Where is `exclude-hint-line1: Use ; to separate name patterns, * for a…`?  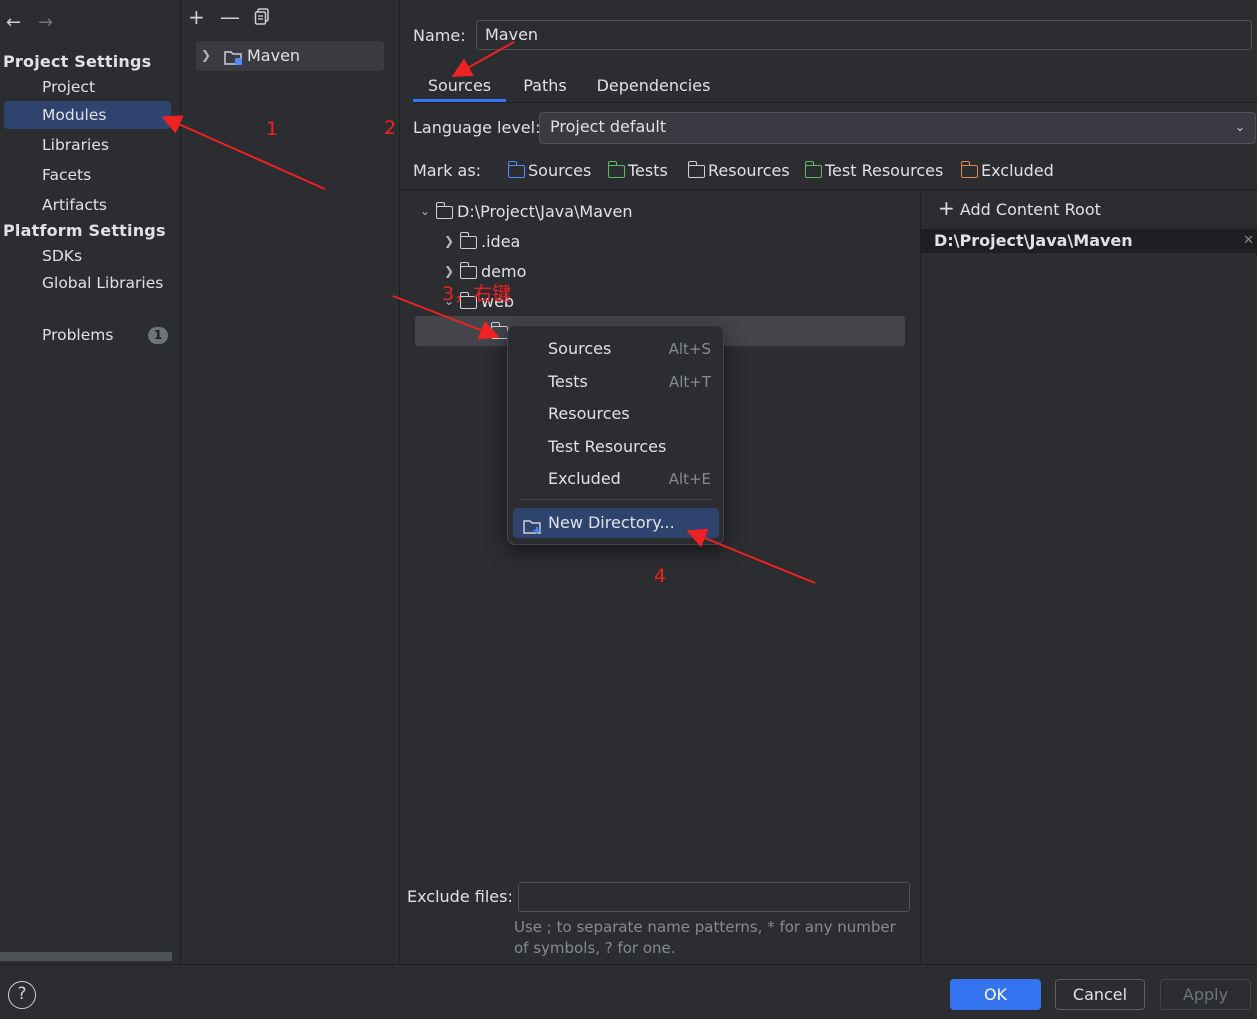
exclude-hint-line1: Use ; to separate name patterns, * for a… is located at coordinates (705, 927).